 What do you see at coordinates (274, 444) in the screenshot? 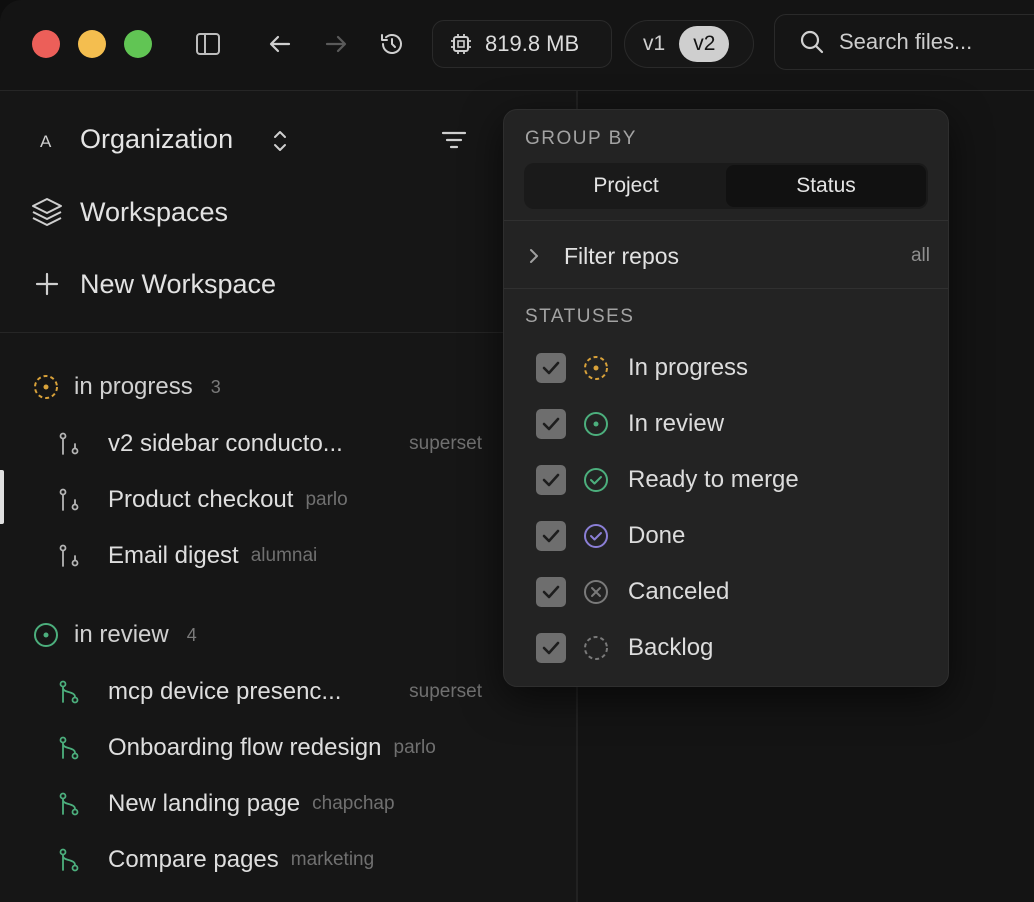
I see `workspace-item: v2 sidebar conducto... superset` at bounding box center [274, 444].